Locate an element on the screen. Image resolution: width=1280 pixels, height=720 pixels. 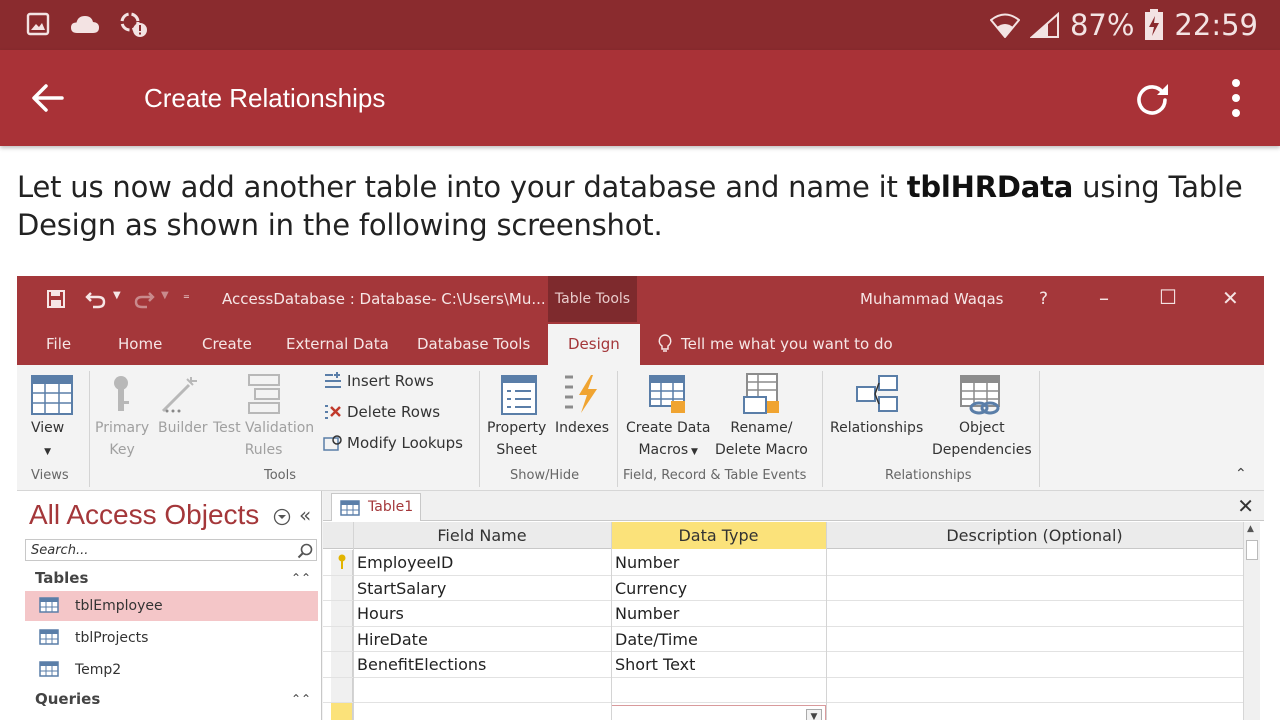
table-row: EmployeeID Number is located at coordinates (783, 563).